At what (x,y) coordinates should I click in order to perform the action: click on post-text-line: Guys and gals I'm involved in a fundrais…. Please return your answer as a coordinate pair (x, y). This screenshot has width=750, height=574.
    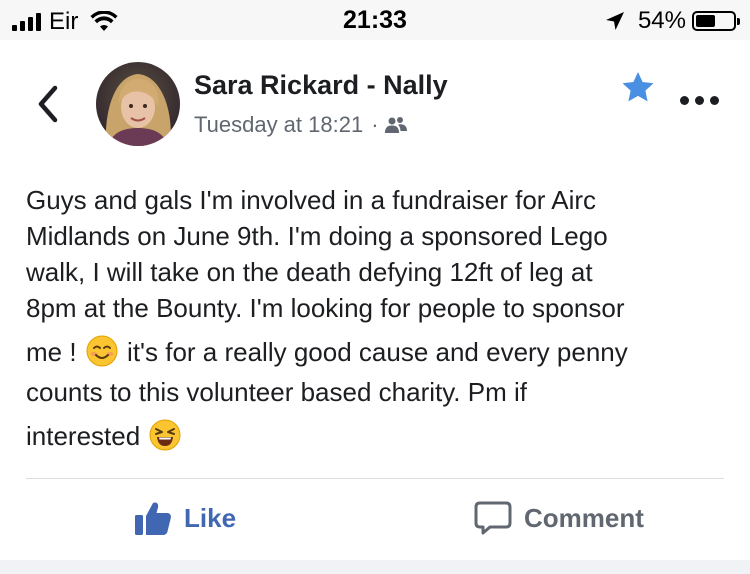
    Looking at the image, I should click on (311, 200).